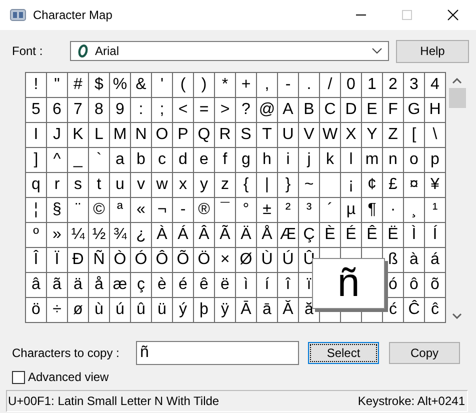 This screenshot has height=413, width=476. What do you see at coordinates (73, 15) in the screenshot?
I see `window-title: Character Map` at bounding box center [73, 15].